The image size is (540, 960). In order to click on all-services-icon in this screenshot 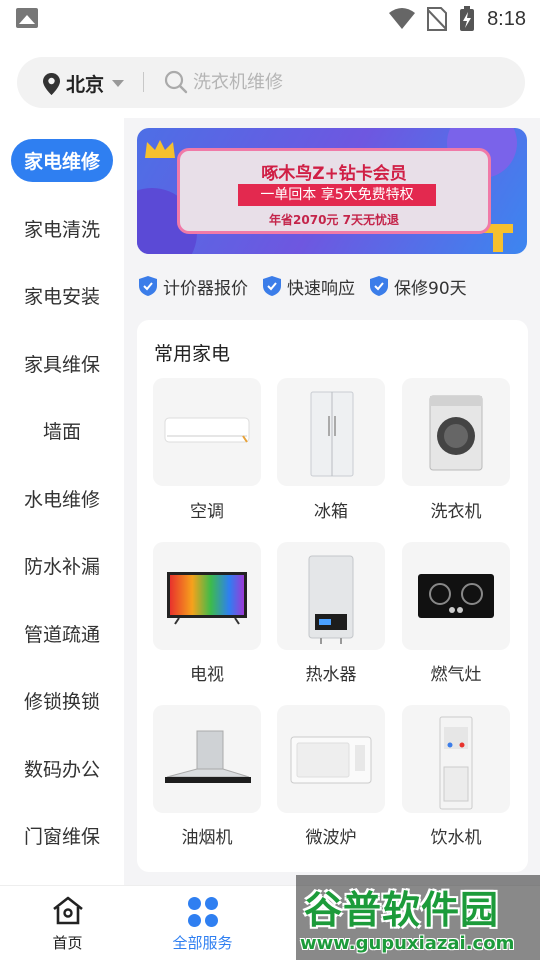, I will do `click(202, 912)`.